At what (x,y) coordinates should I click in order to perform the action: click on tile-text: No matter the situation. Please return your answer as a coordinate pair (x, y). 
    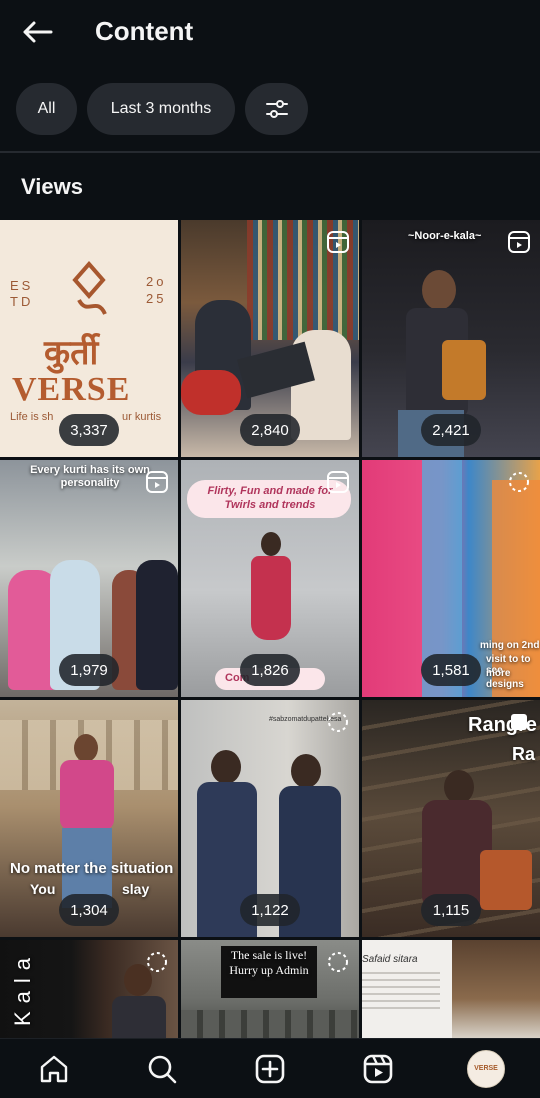
    Looking at the image, I should click on (92, 868).